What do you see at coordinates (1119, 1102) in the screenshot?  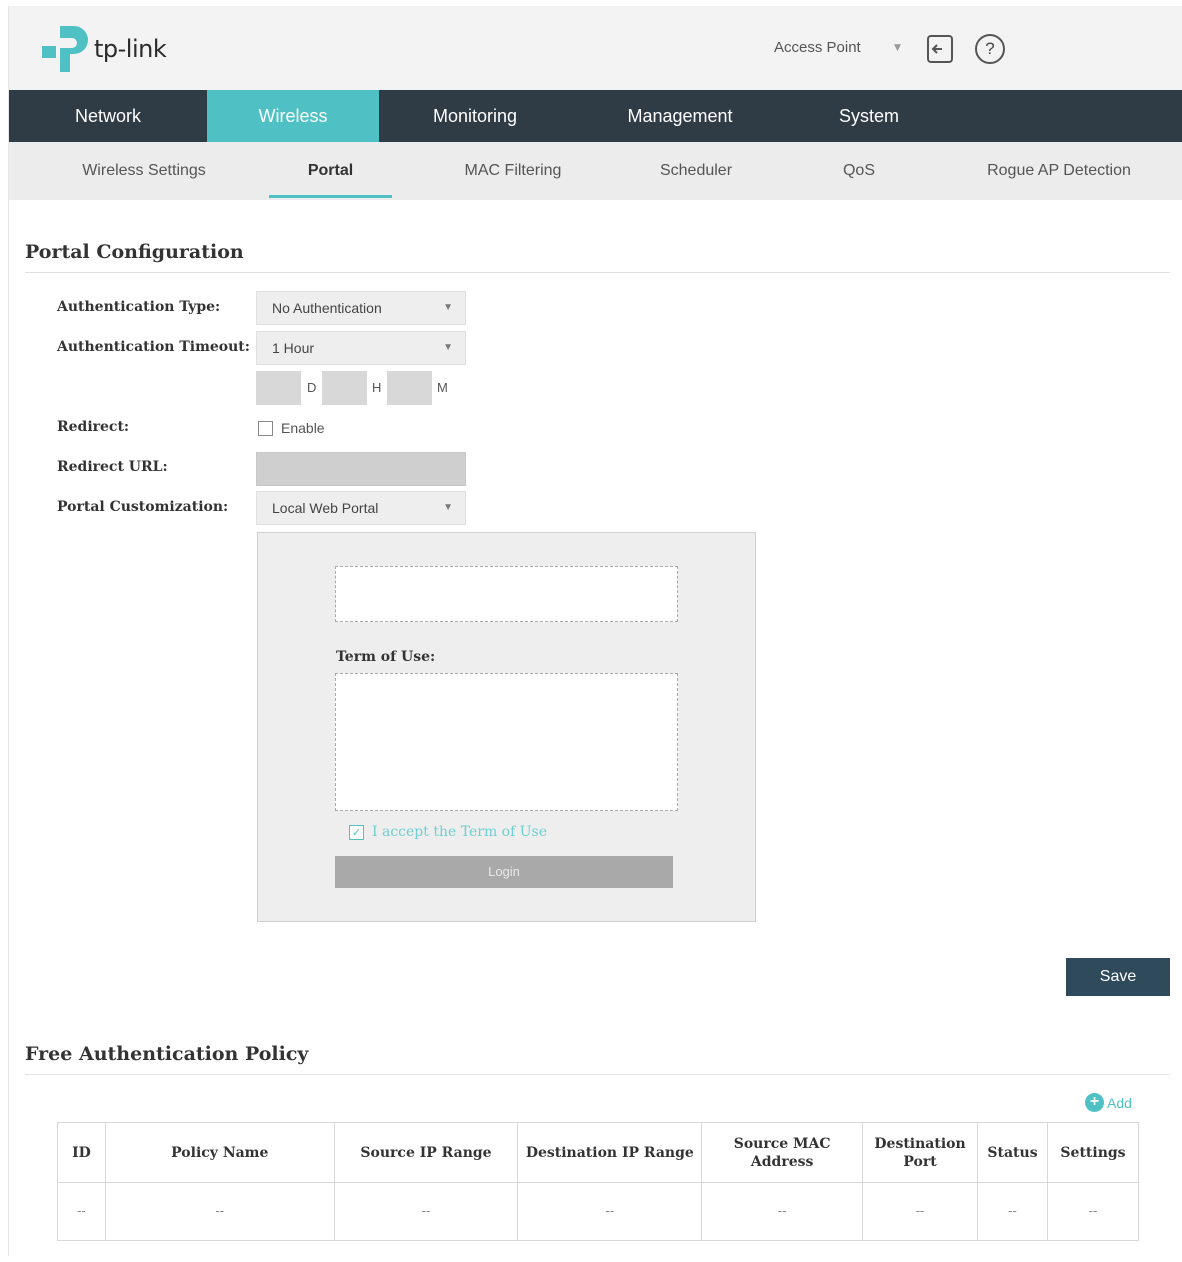 I see `add-label: Add` at bounding box center [1119, 1102].